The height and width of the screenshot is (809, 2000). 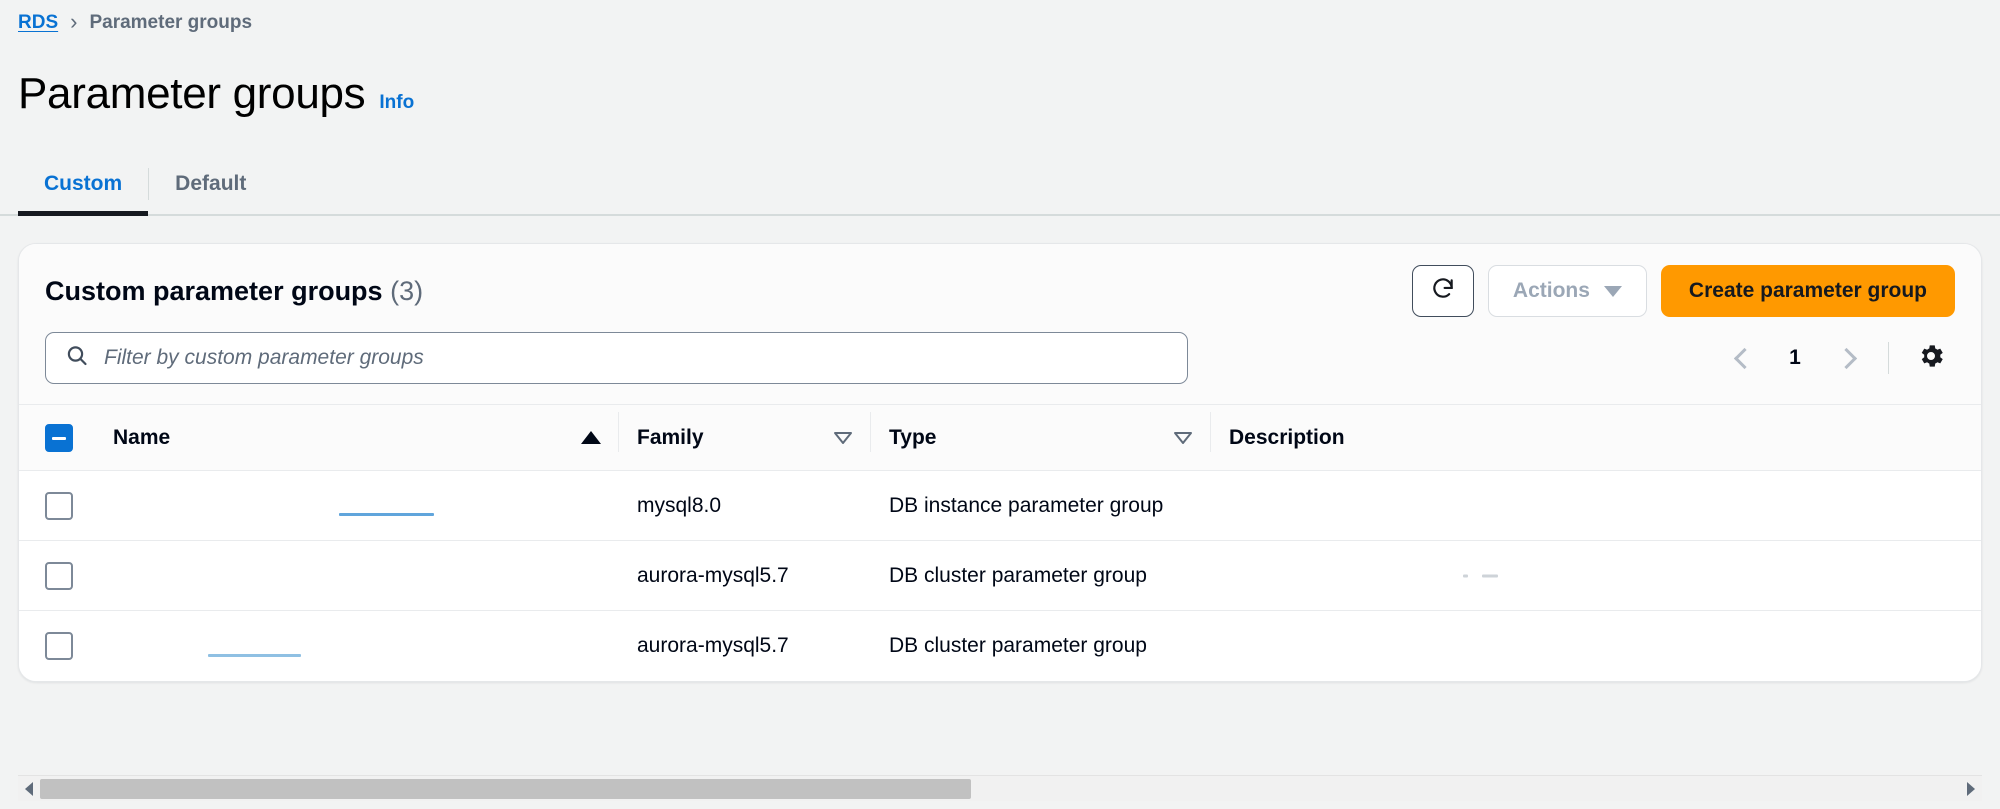 What do you see at coordinates (396, 103) in the screenshot?
I see `info-link: Info` at bounding box center [396, 103].